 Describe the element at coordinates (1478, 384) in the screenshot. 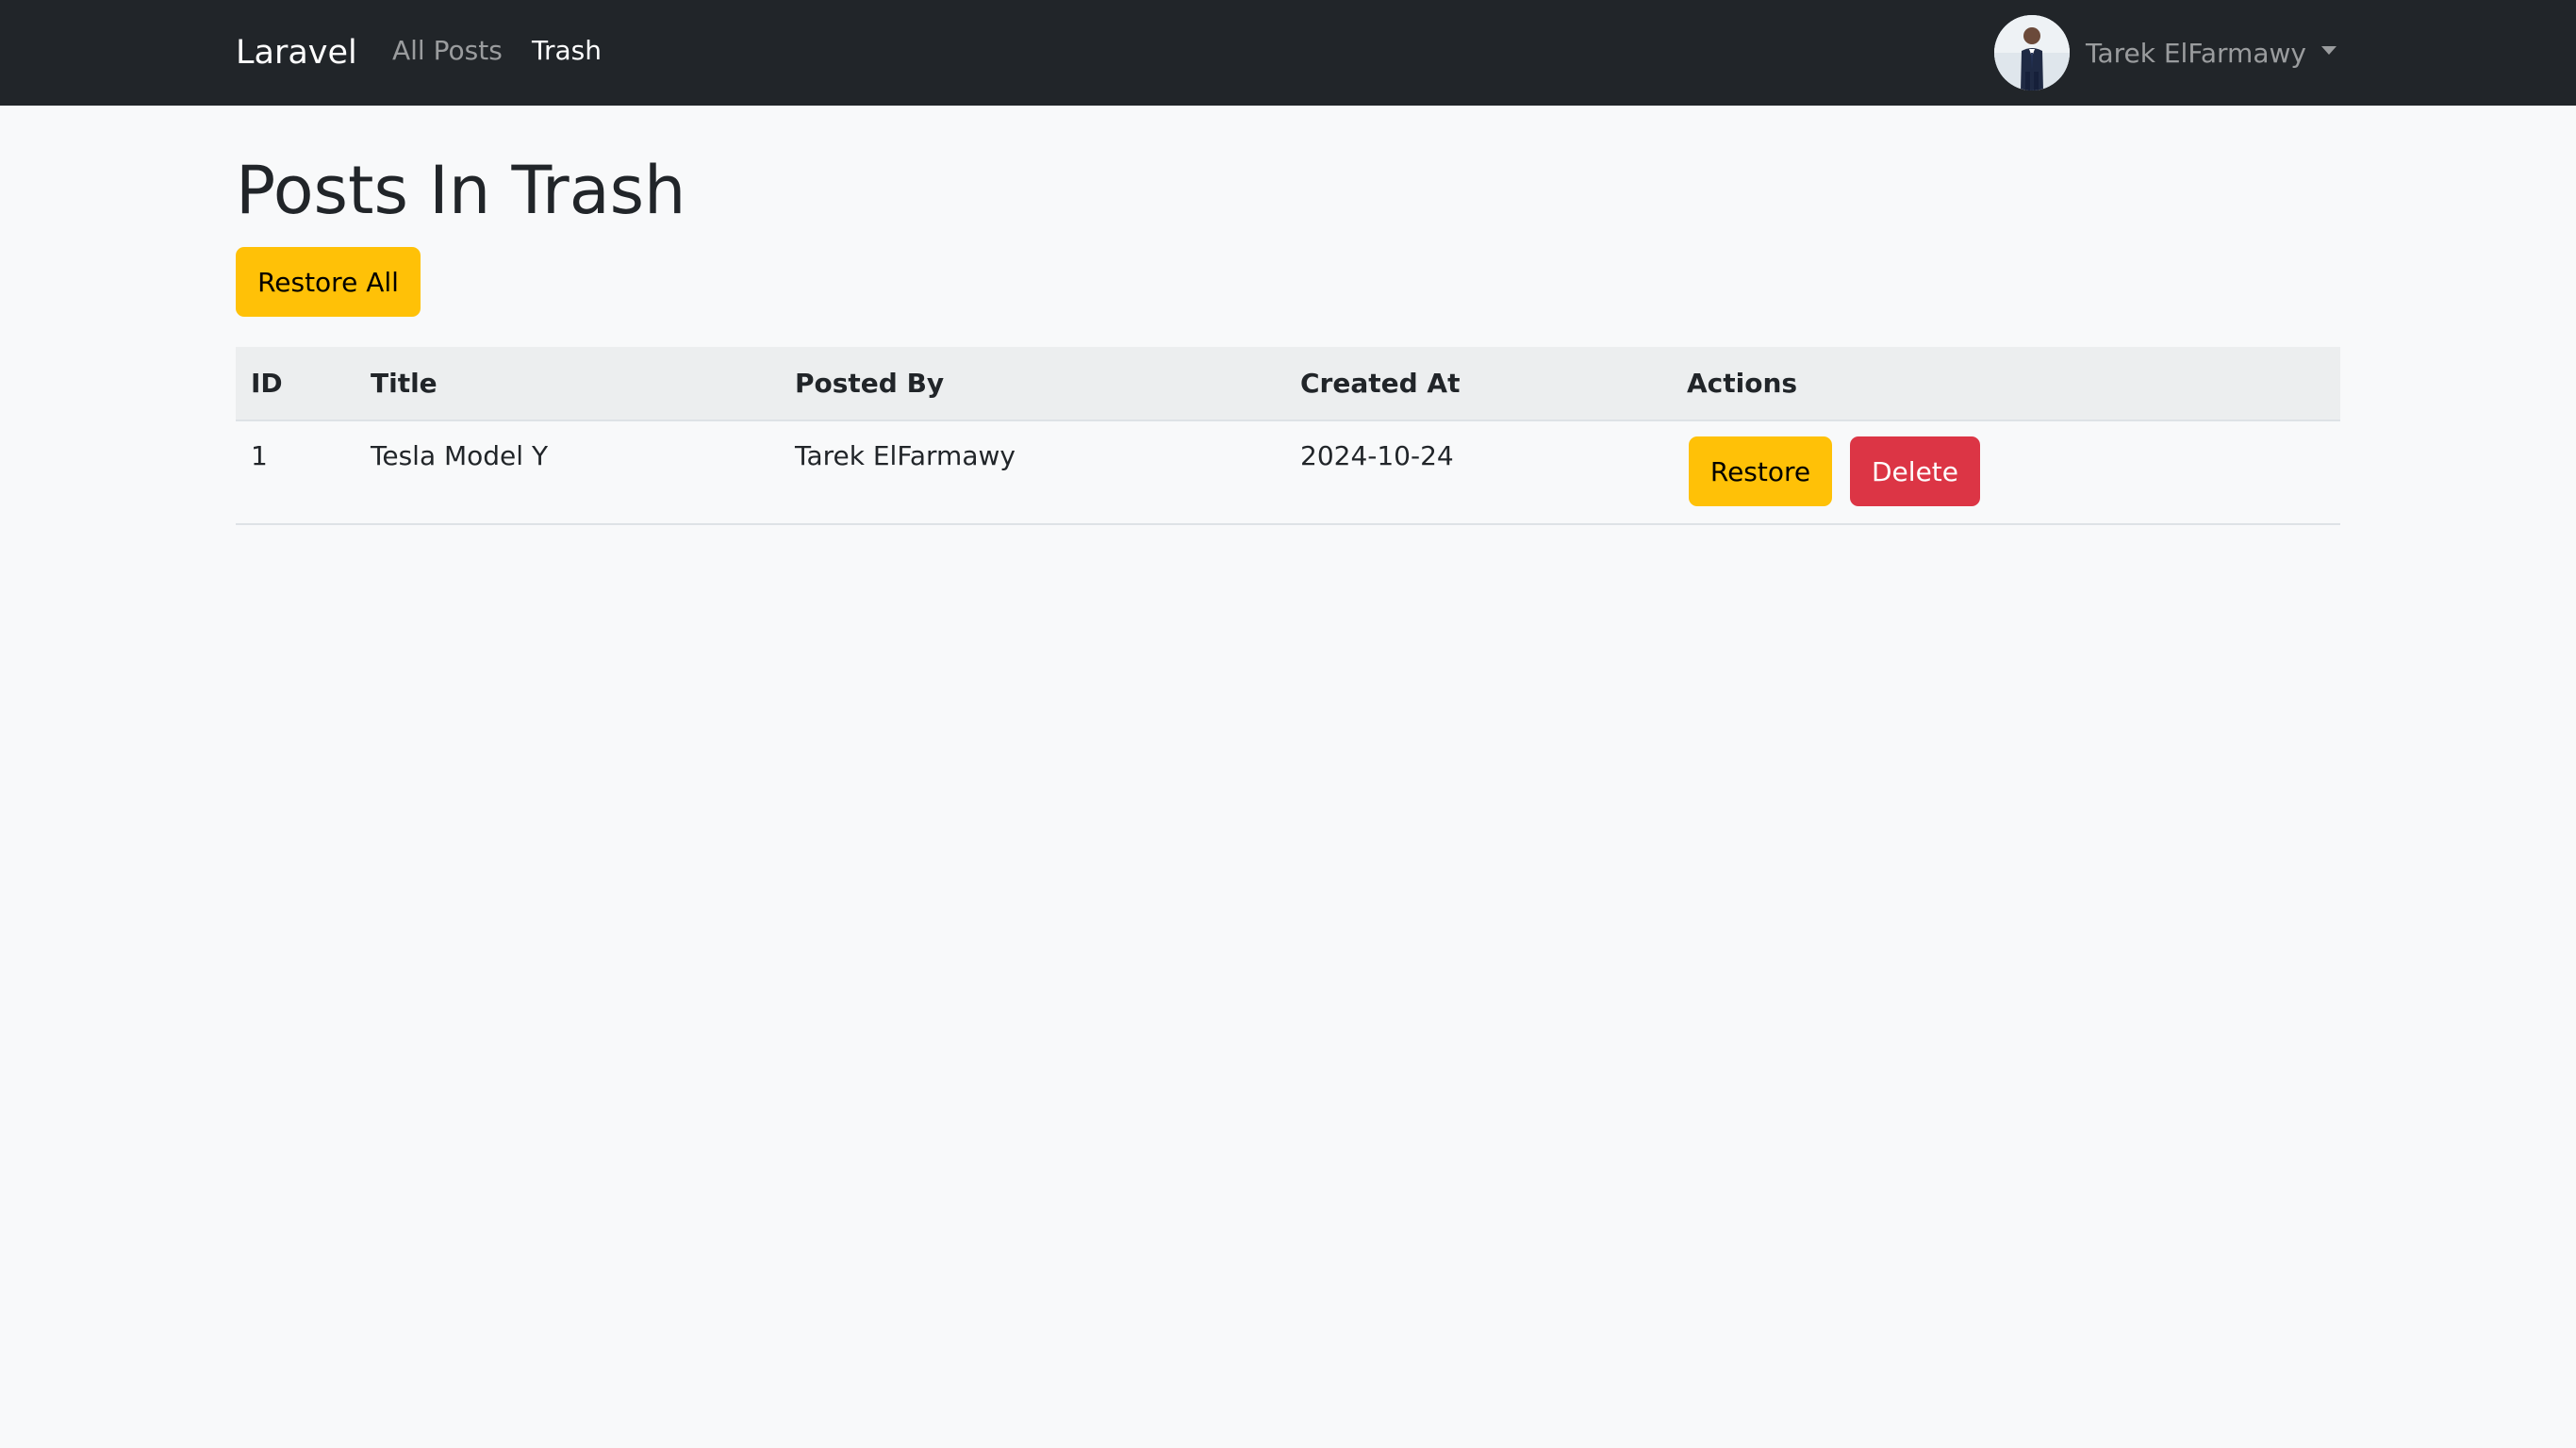

I see `column-header-created-at: Created At` at that location.